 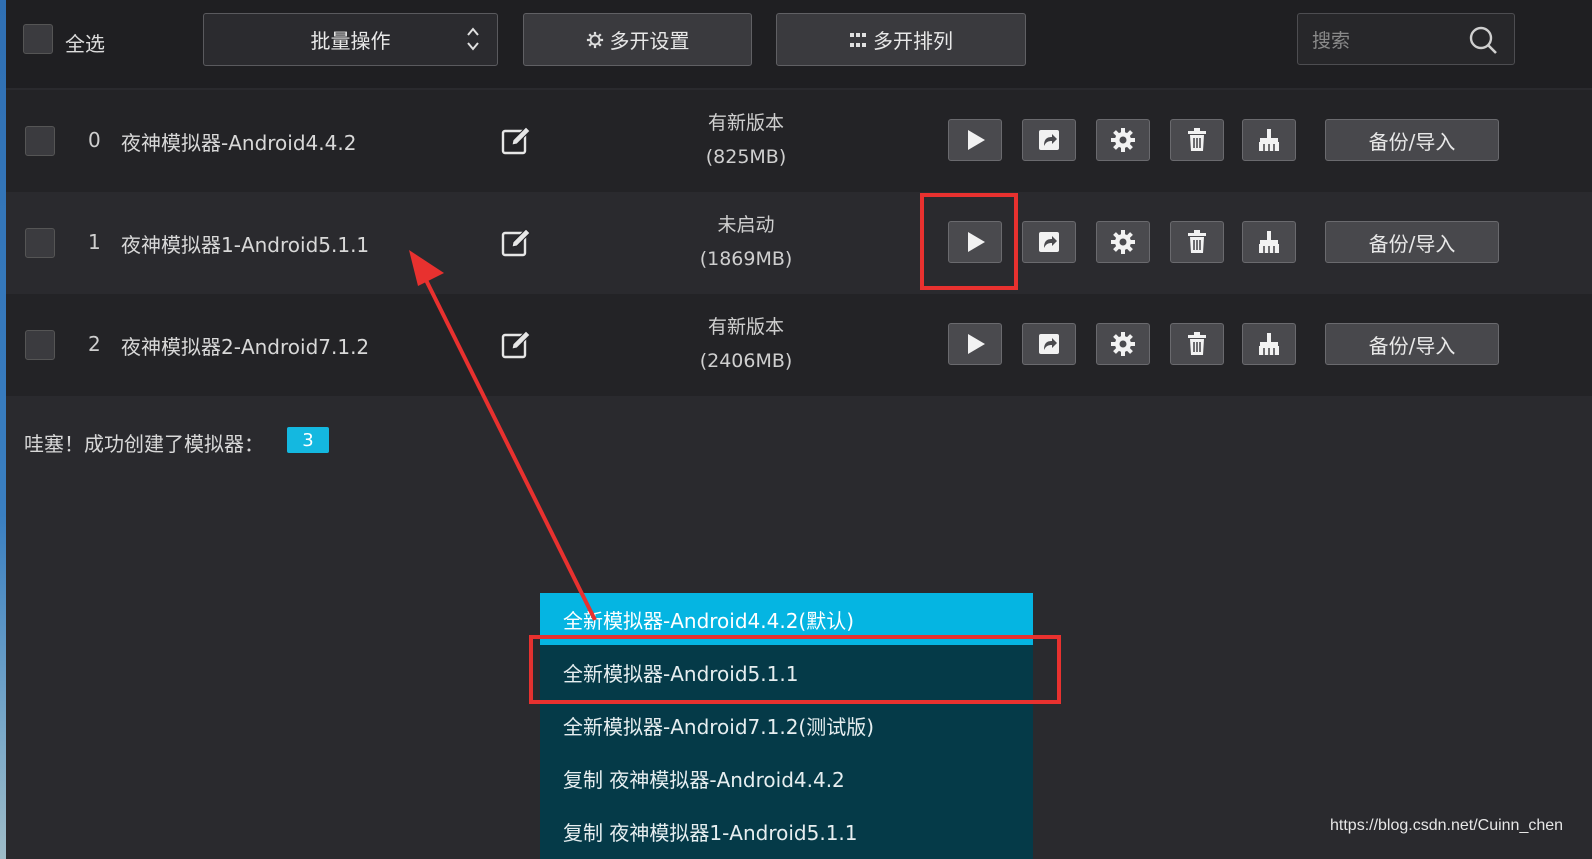 What do you see at coordinates (473, 39) in the screenshot?
I see `updown-chevron-icon` at bounding box center [473, 39].